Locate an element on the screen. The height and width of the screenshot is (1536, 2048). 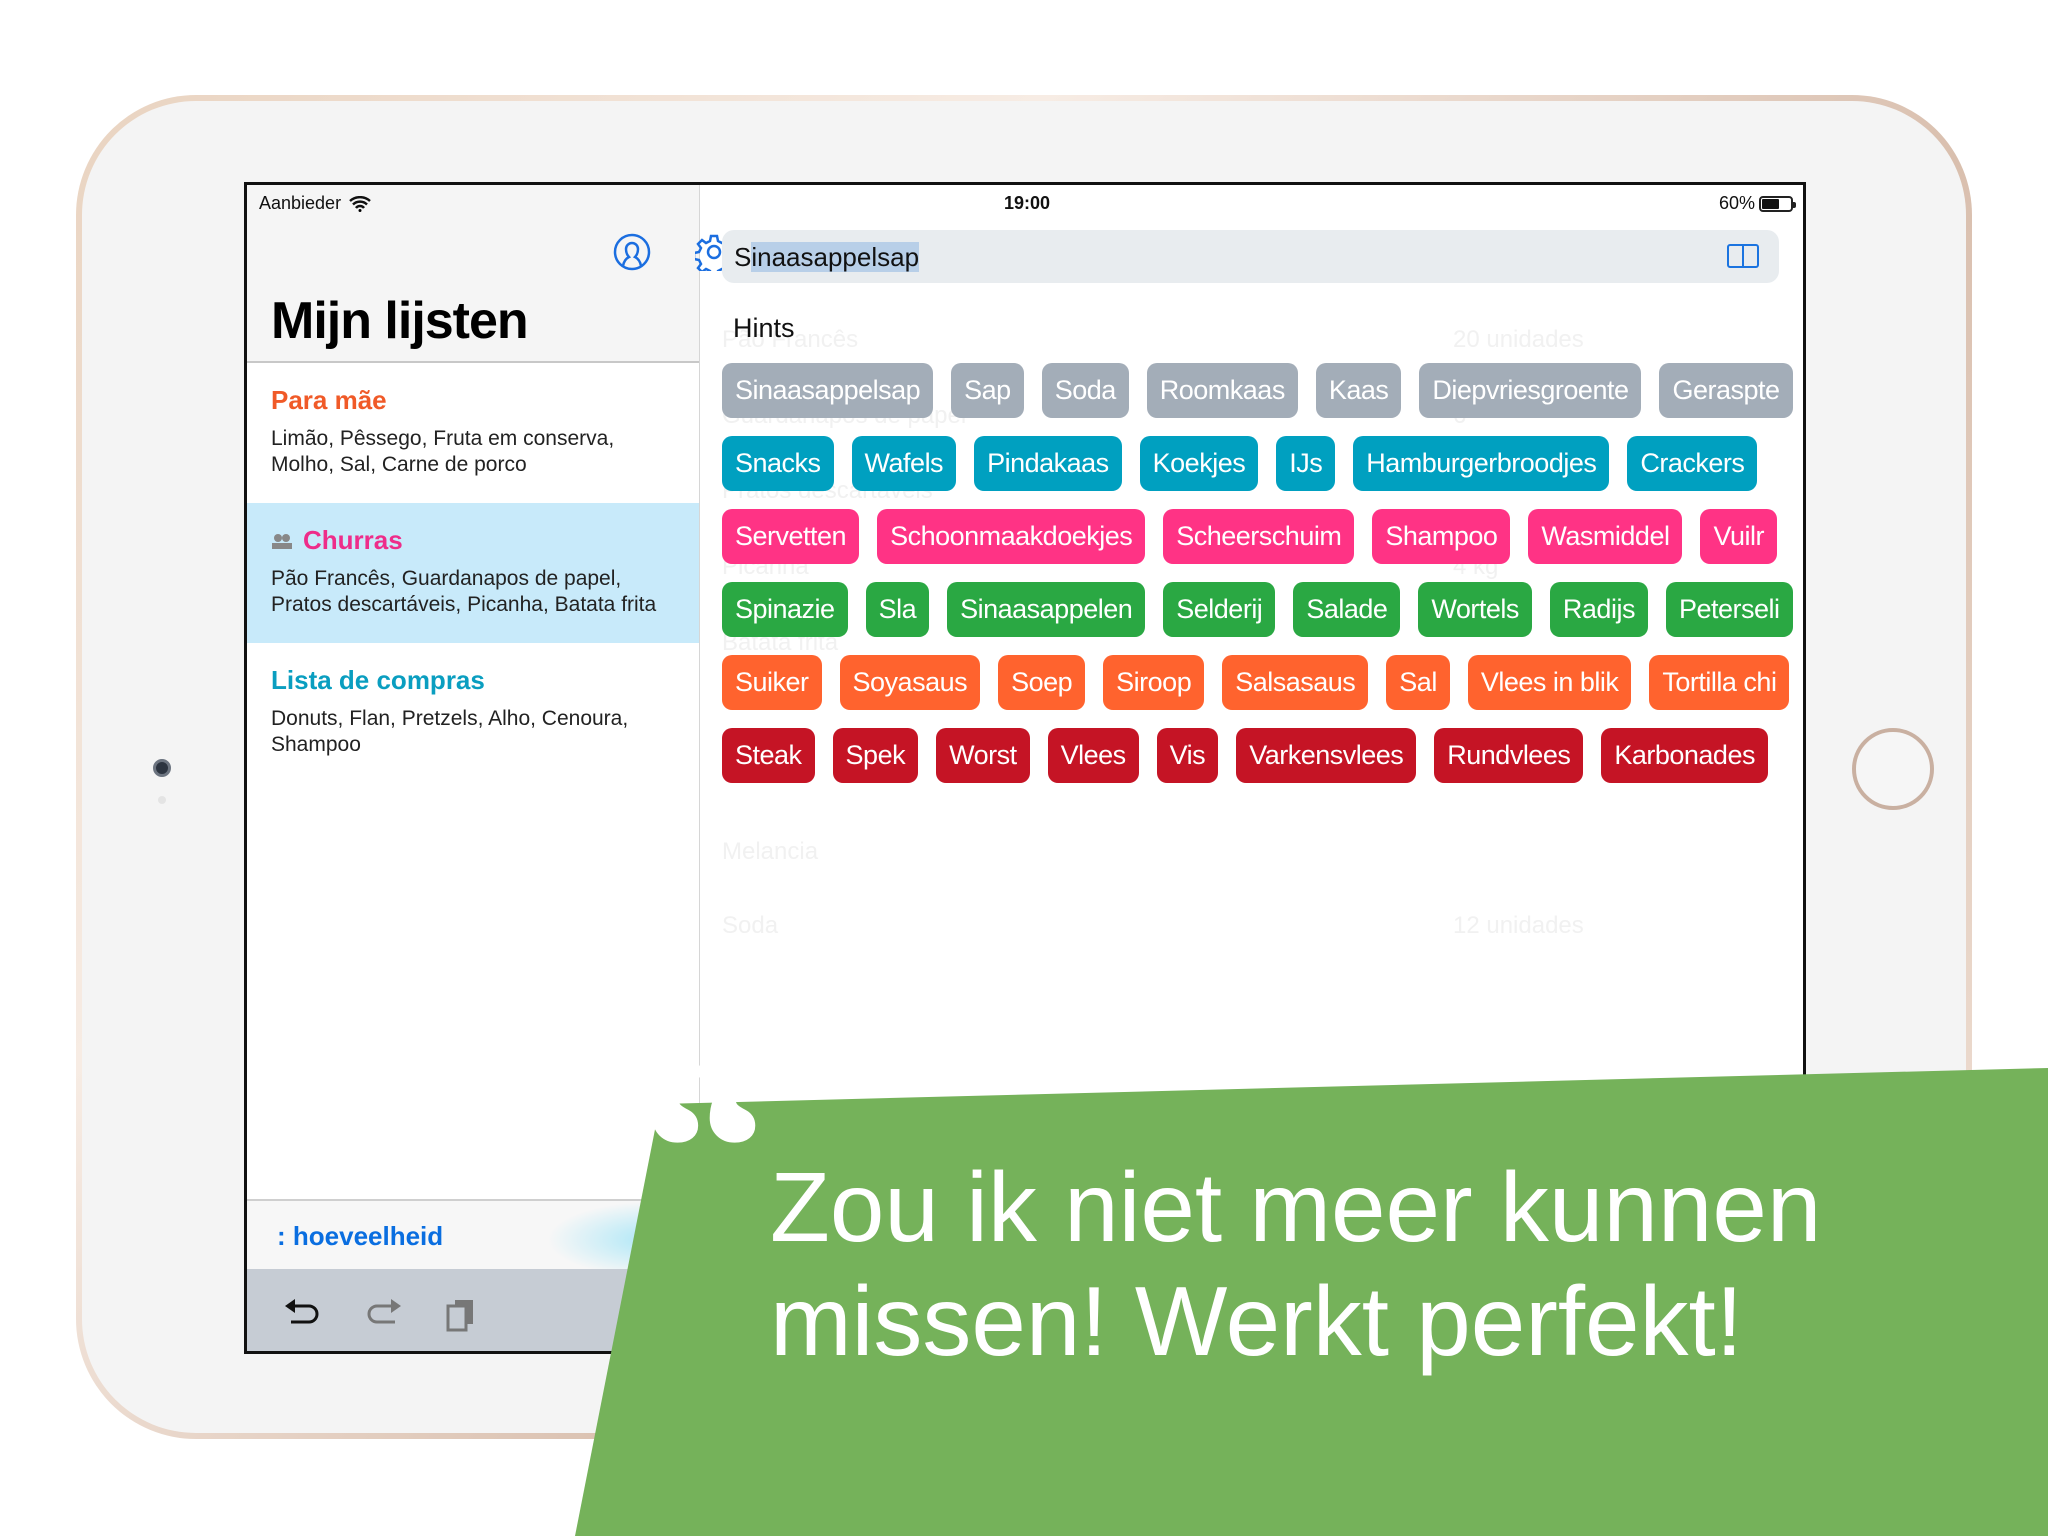
battery-icon is located at coordinates (1777, 203).